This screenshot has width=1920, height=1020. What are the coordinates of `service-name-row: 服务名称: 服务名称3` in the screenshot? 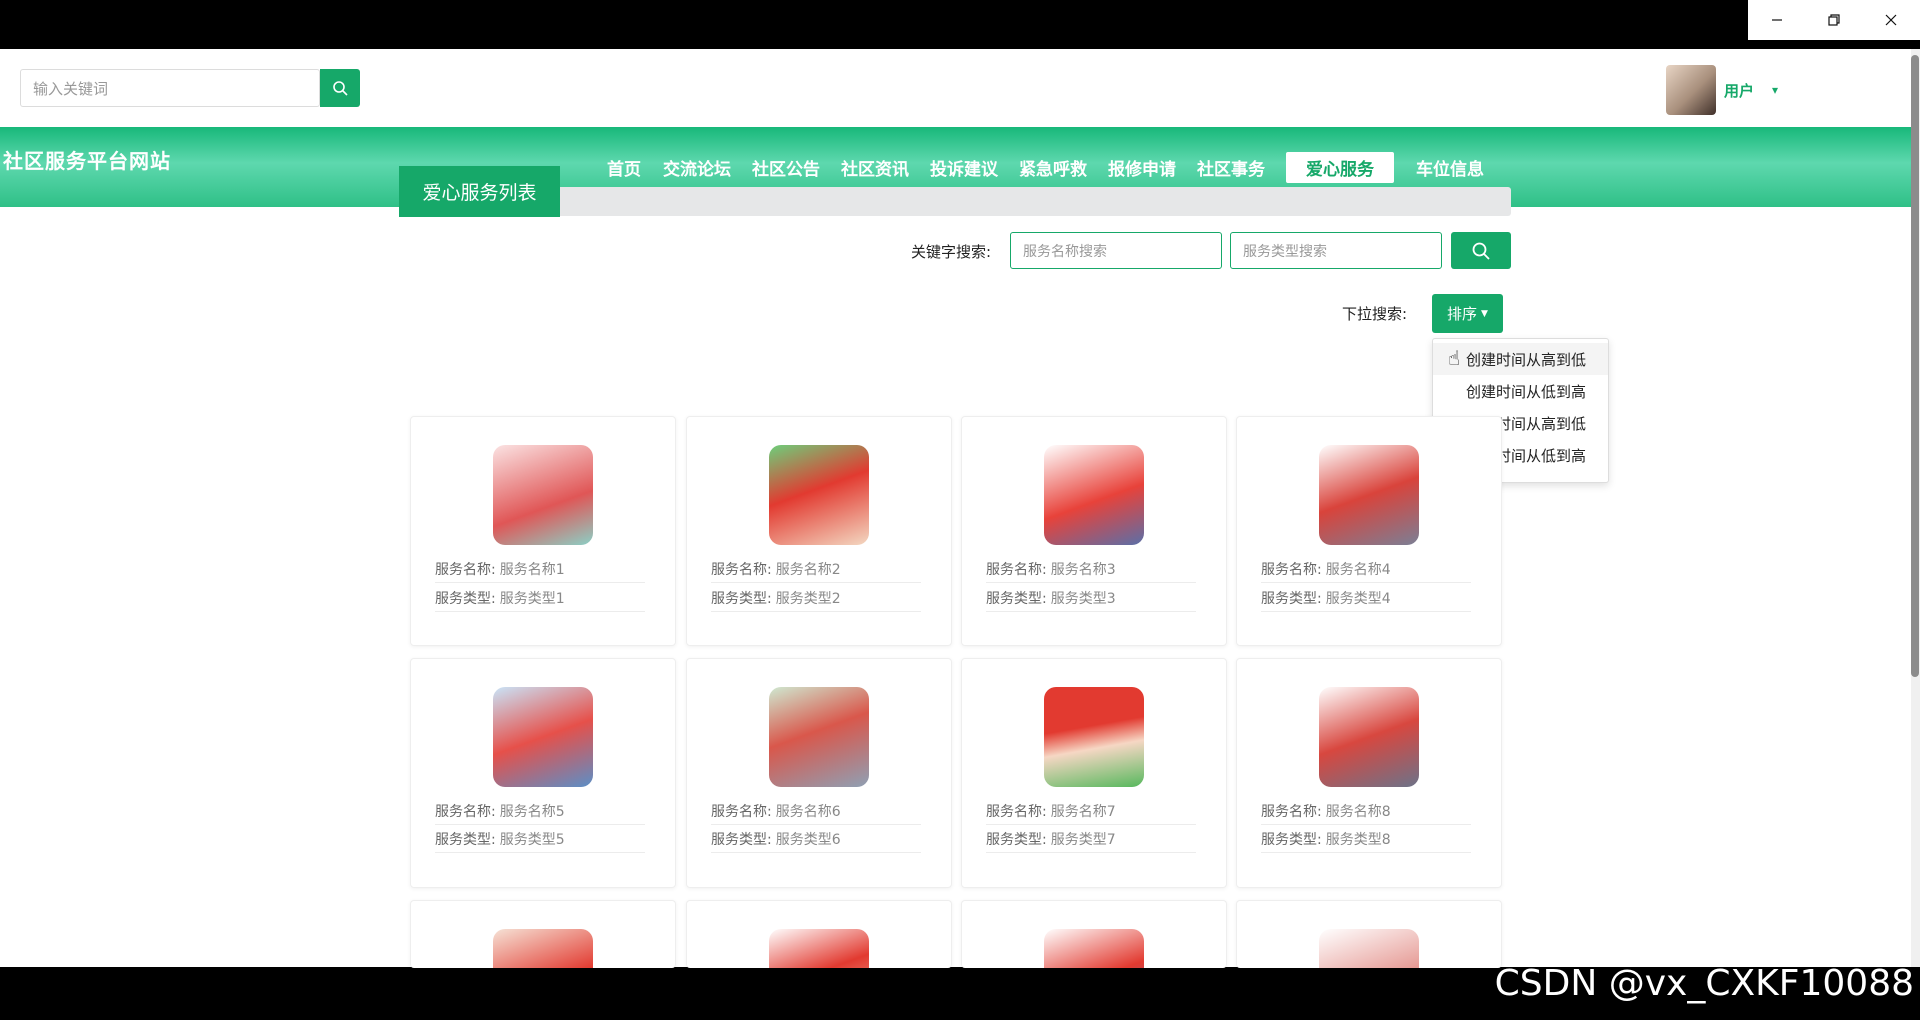 It's located at (1091, 569).